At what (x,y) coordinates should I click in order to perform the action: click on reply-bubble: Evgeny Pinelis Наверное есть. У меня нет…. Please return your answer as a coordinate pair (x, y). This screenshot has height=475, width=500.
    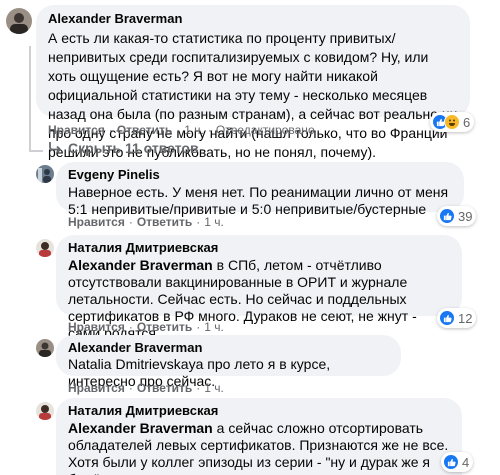
    Looking at the image, I should click on (260, 189).